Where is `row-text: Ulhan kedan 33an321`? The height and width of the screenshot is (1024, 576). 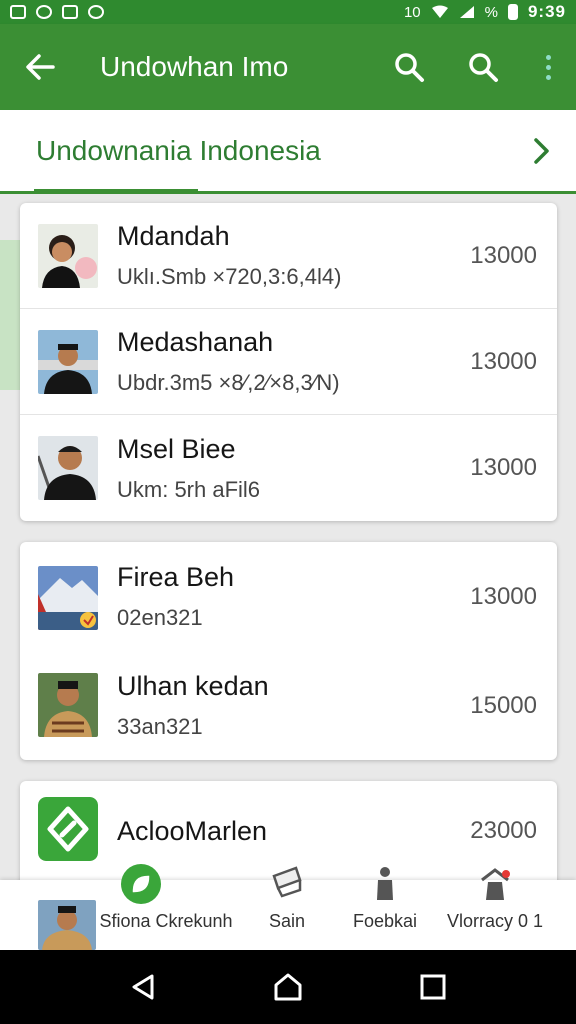 row-text: Ulhan kedan 33an321 is located at coordinates (193, 705).